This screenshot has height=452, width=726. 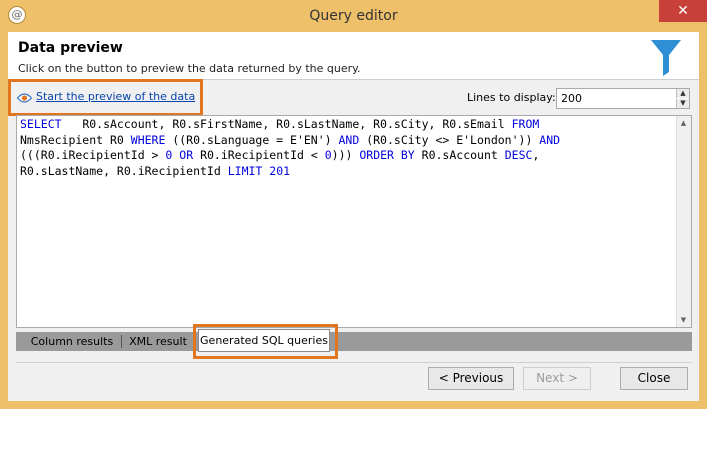 I want to click on scroll-up-icon: ▲, so click(x=683, y=123).